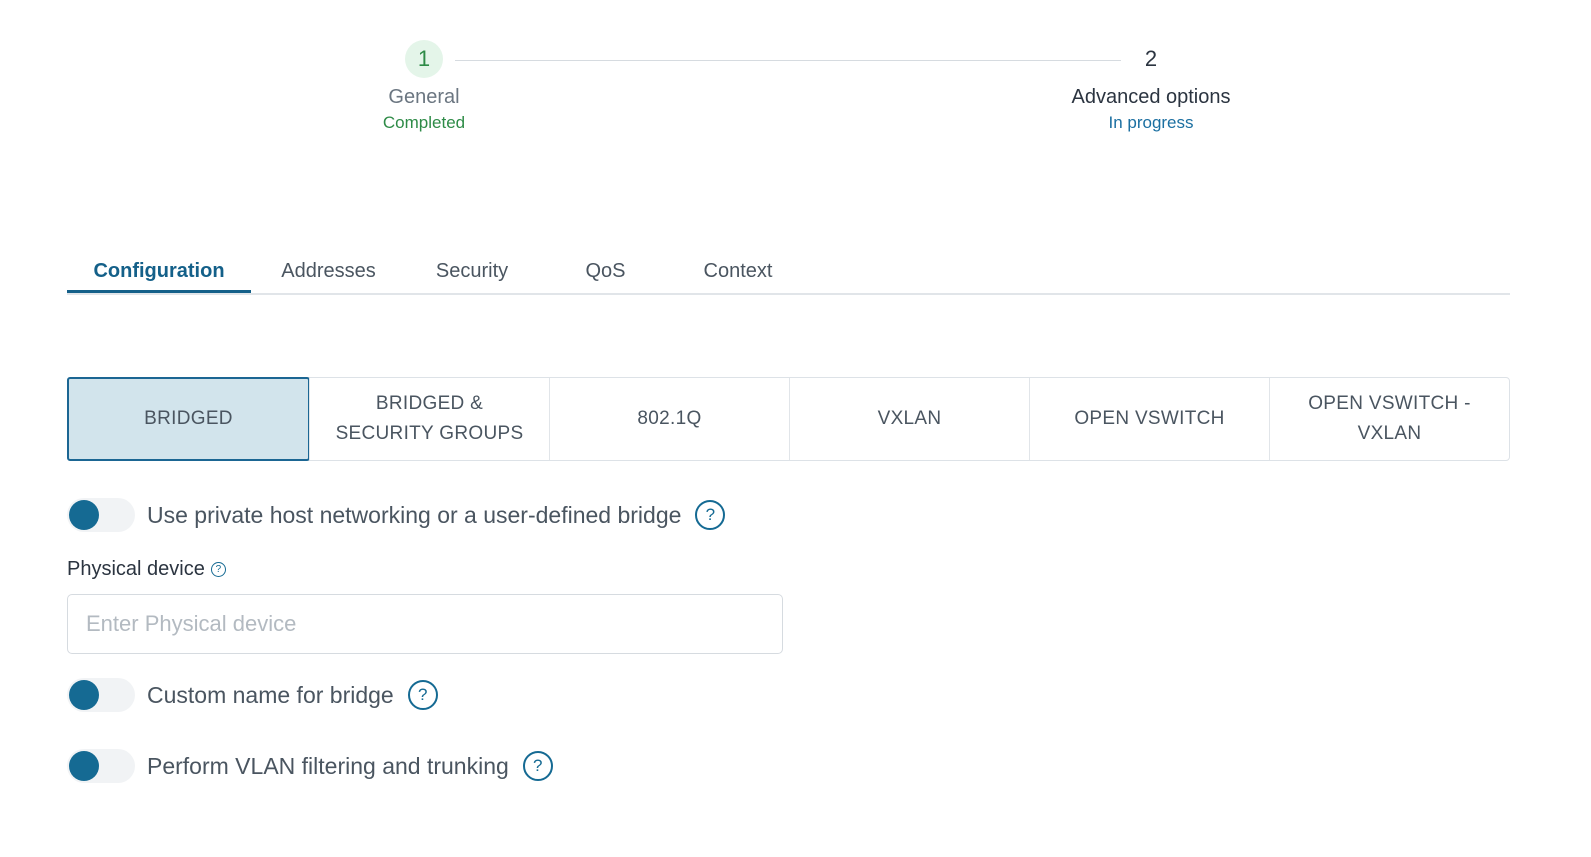  What do you see at coordinates (1151, 122) in the screenshot?
I see `step-status: In progress` at bounding box center [1151, 122].